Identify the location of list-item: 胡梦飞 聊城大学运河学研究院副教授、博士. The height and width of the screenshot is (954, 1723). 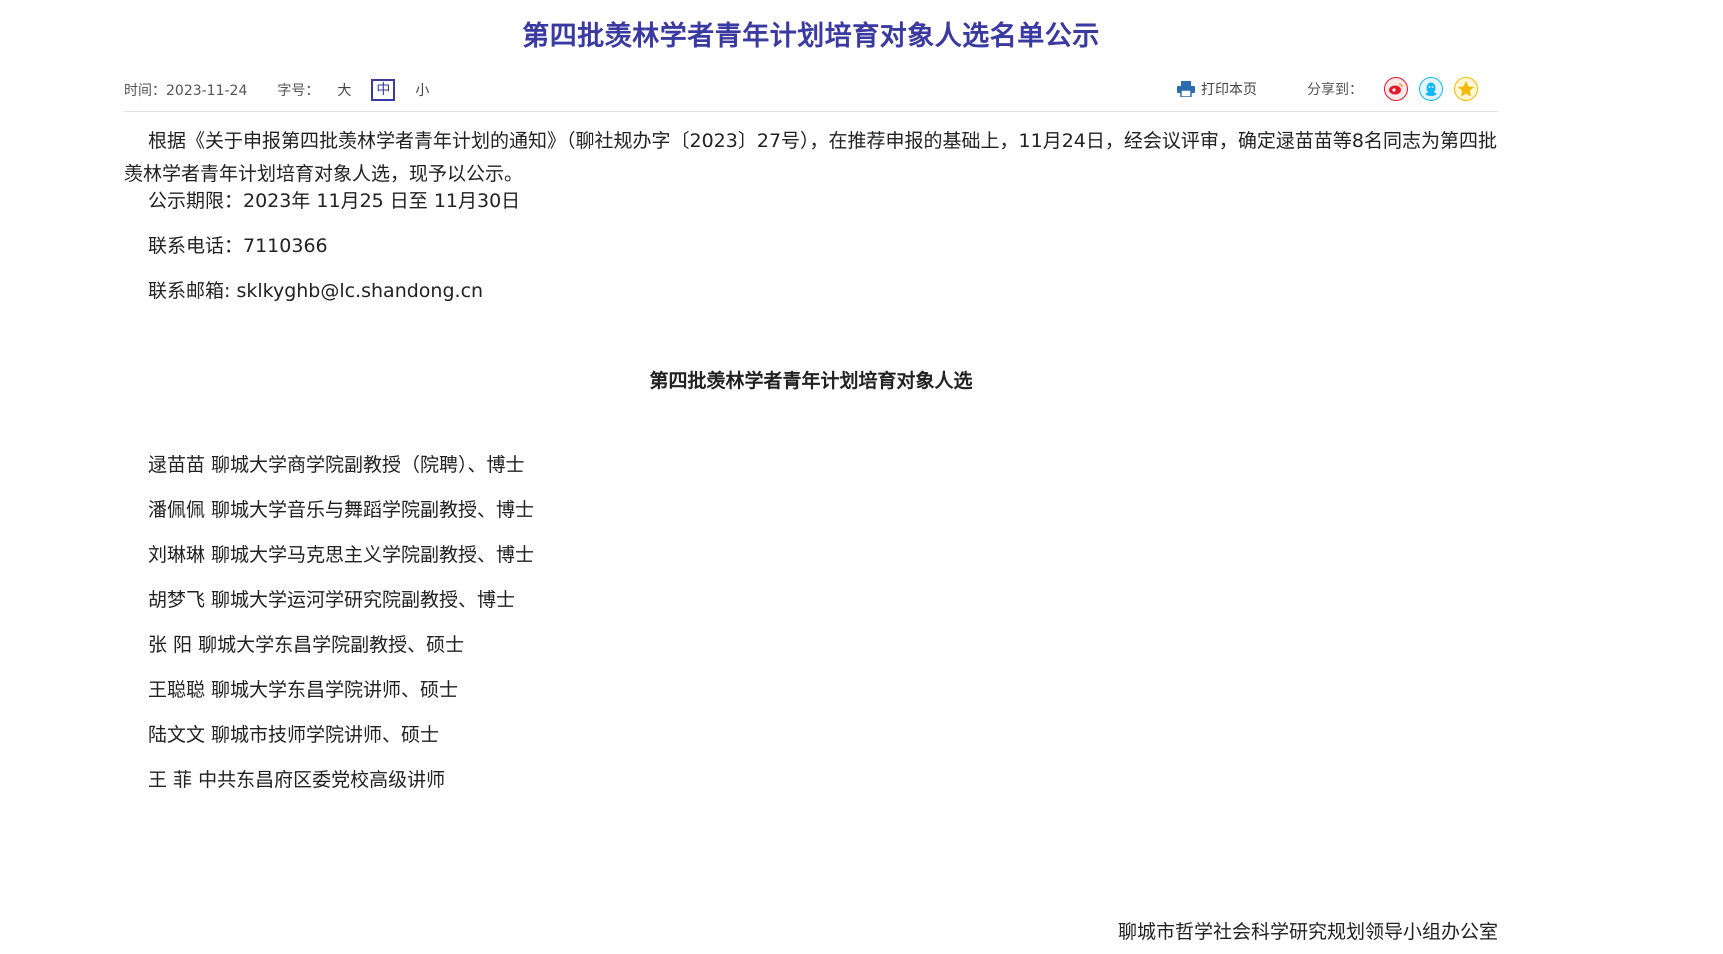
(332, 600).